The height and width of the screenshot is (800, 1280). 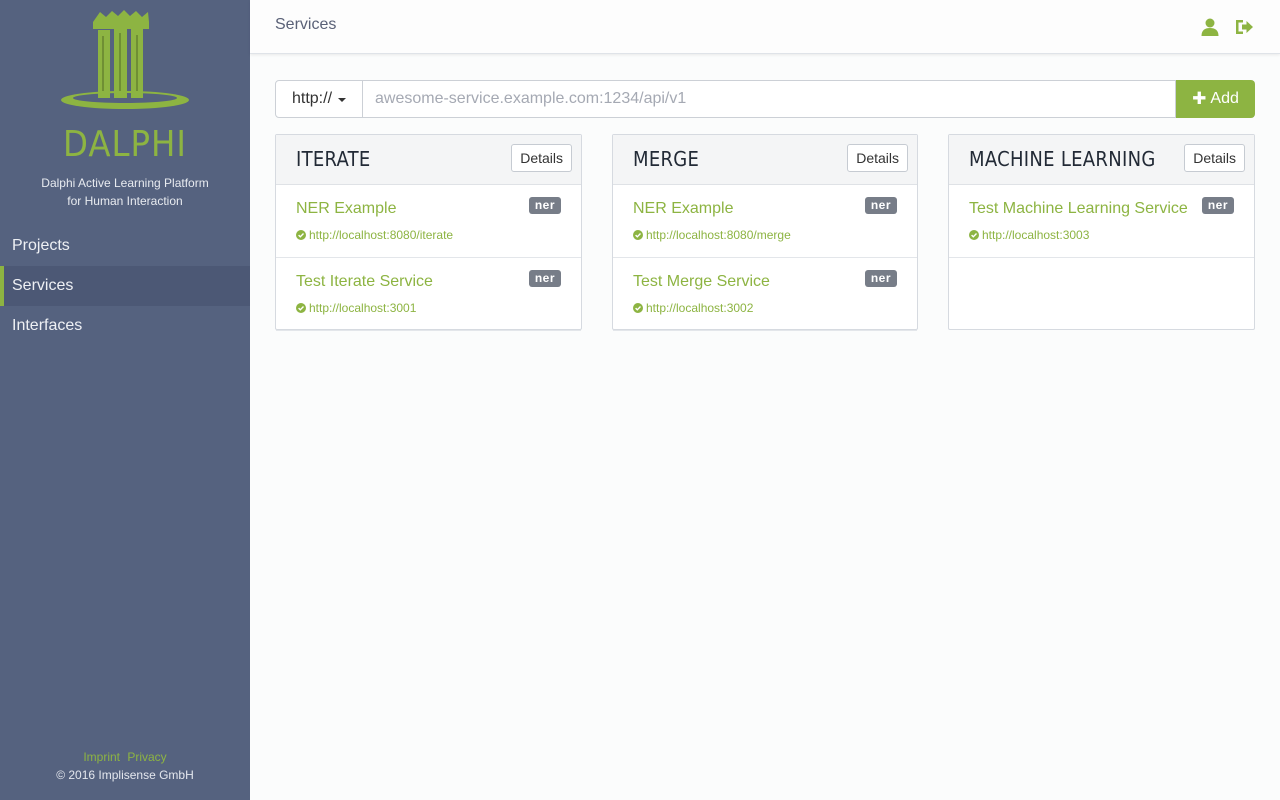 I want to click on service-url-text: http://localhost:3001, so click(x=363, y=308).